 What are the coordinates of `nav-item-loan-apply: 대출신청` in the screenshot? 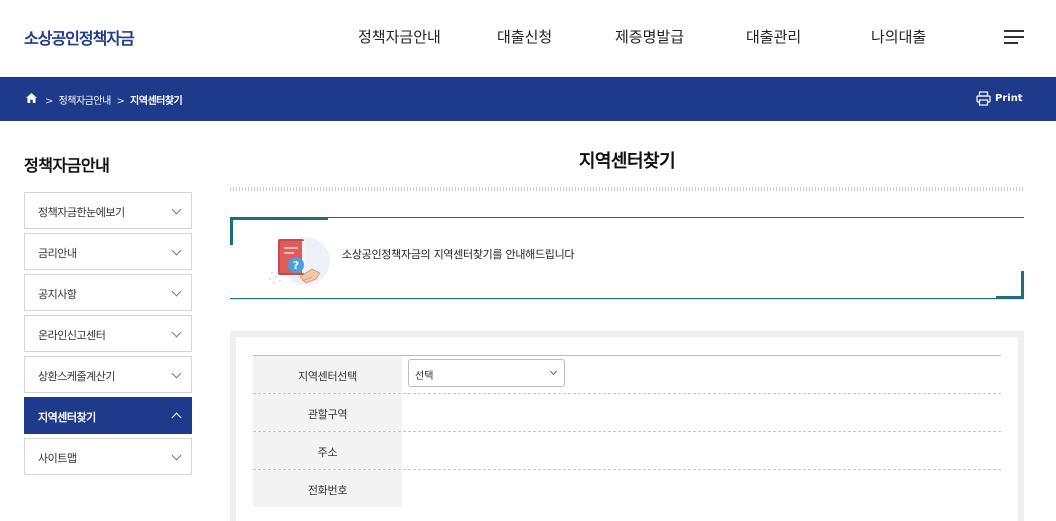 It's located at (524, 36).